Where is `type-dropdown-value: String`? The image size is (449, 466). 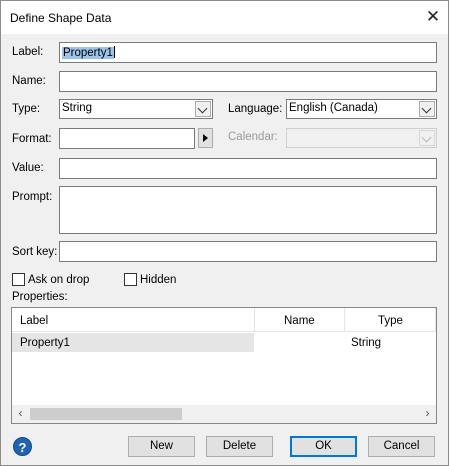 type-dropdown-value: String is located at coordinates (77, 108).